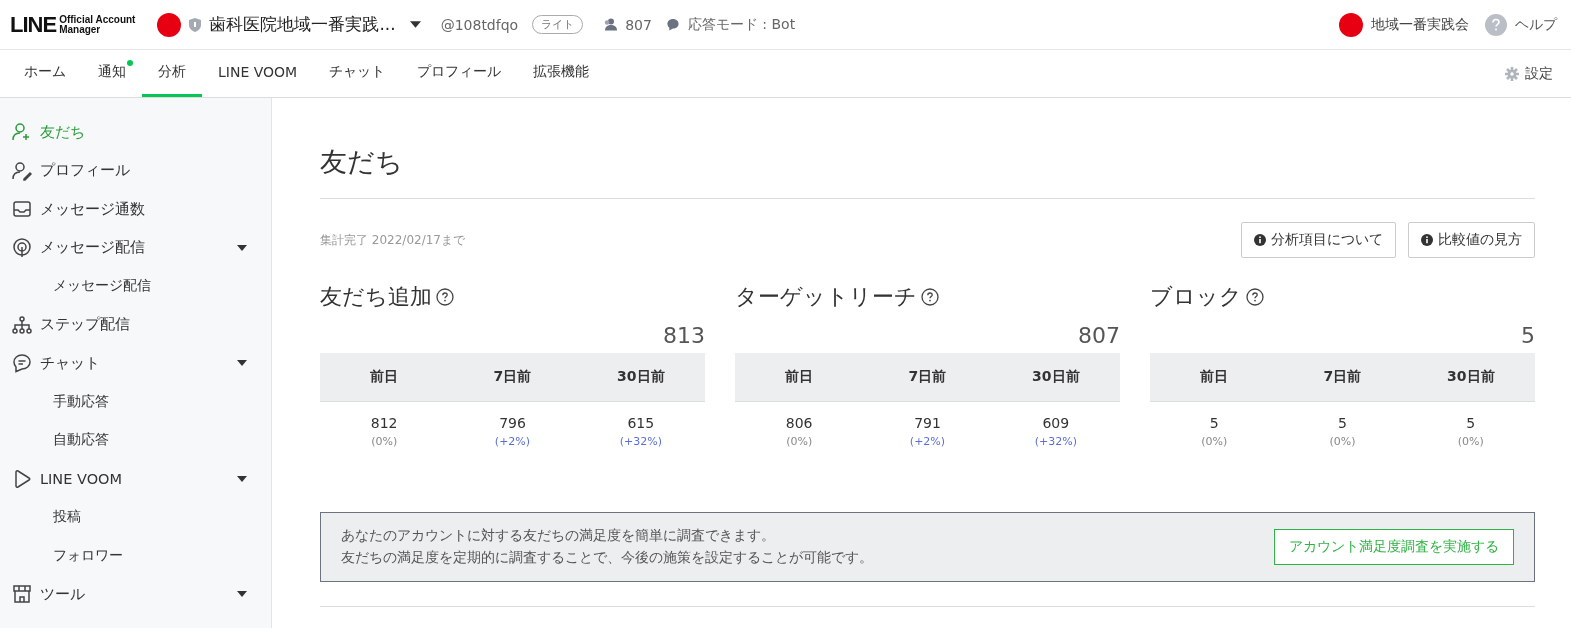 This screenshot has width=1571, height=628. What do you see at coordinates (22, 170) in the screenshot?
I see `person-edit-icon` at bounding box center [22, 170].